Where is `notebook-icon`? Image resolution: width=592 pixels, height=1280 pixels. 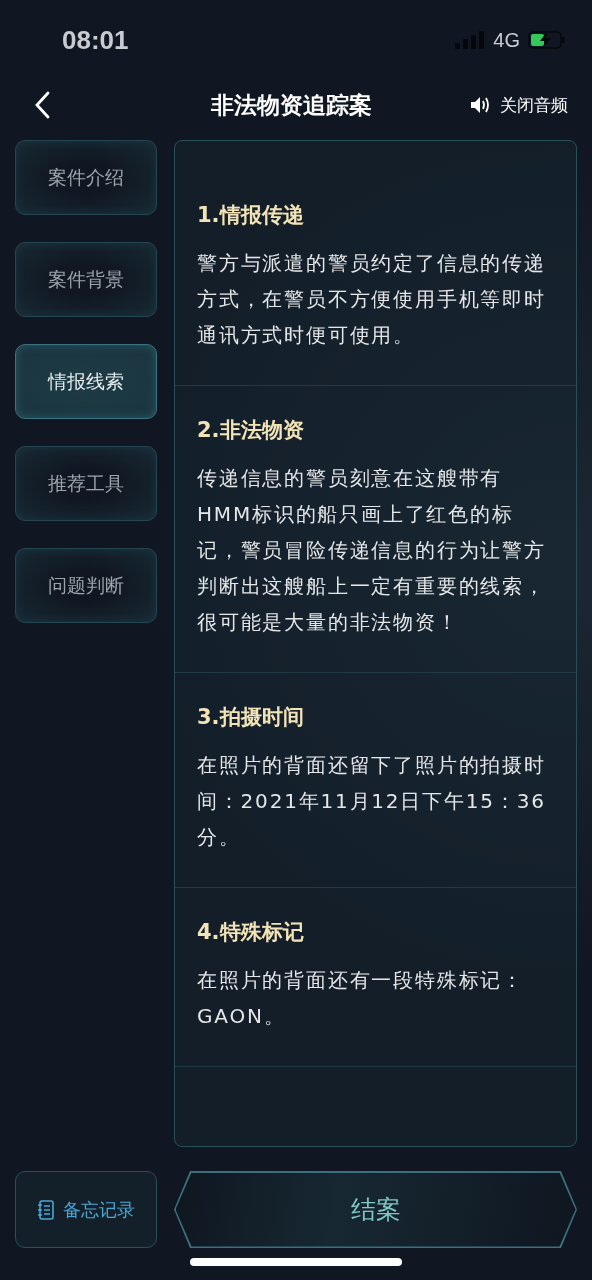 notebook-icon is located at coordinates (46, 1209).